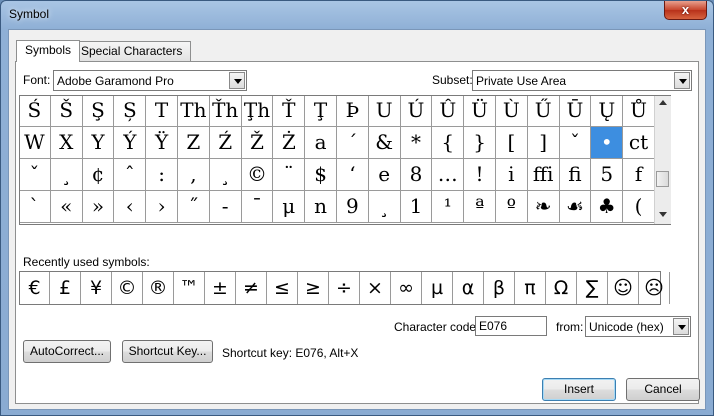 The width and height of the screenshot is (714, 416). What do you see at coordinates (623, 288) in the screenshot?
I see `recent-symbol-cell: ☺` at bounding box center [623, 288].